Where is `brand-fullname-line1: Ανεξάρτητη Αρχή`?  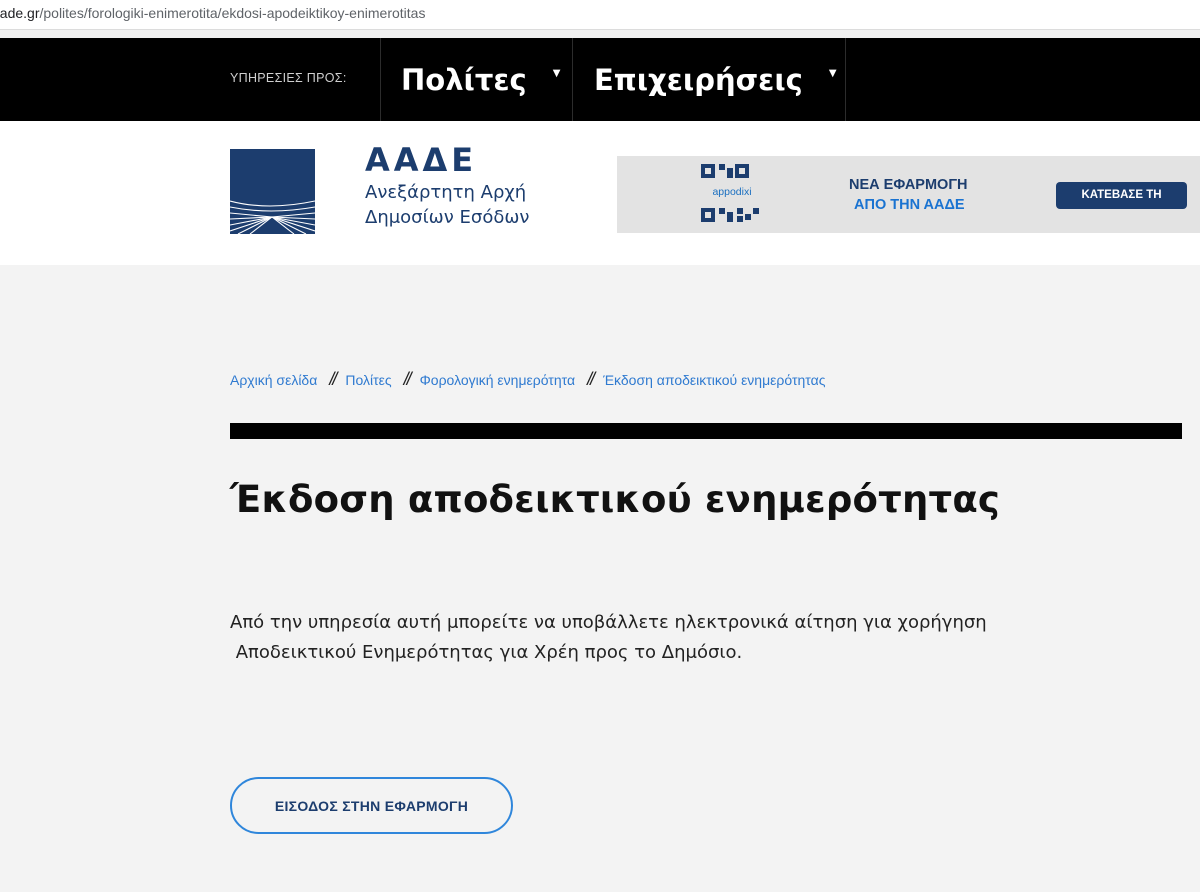 brand-fullname-line1: Ανεξάρτητη Αρχή is located at coordinates (446, 192).